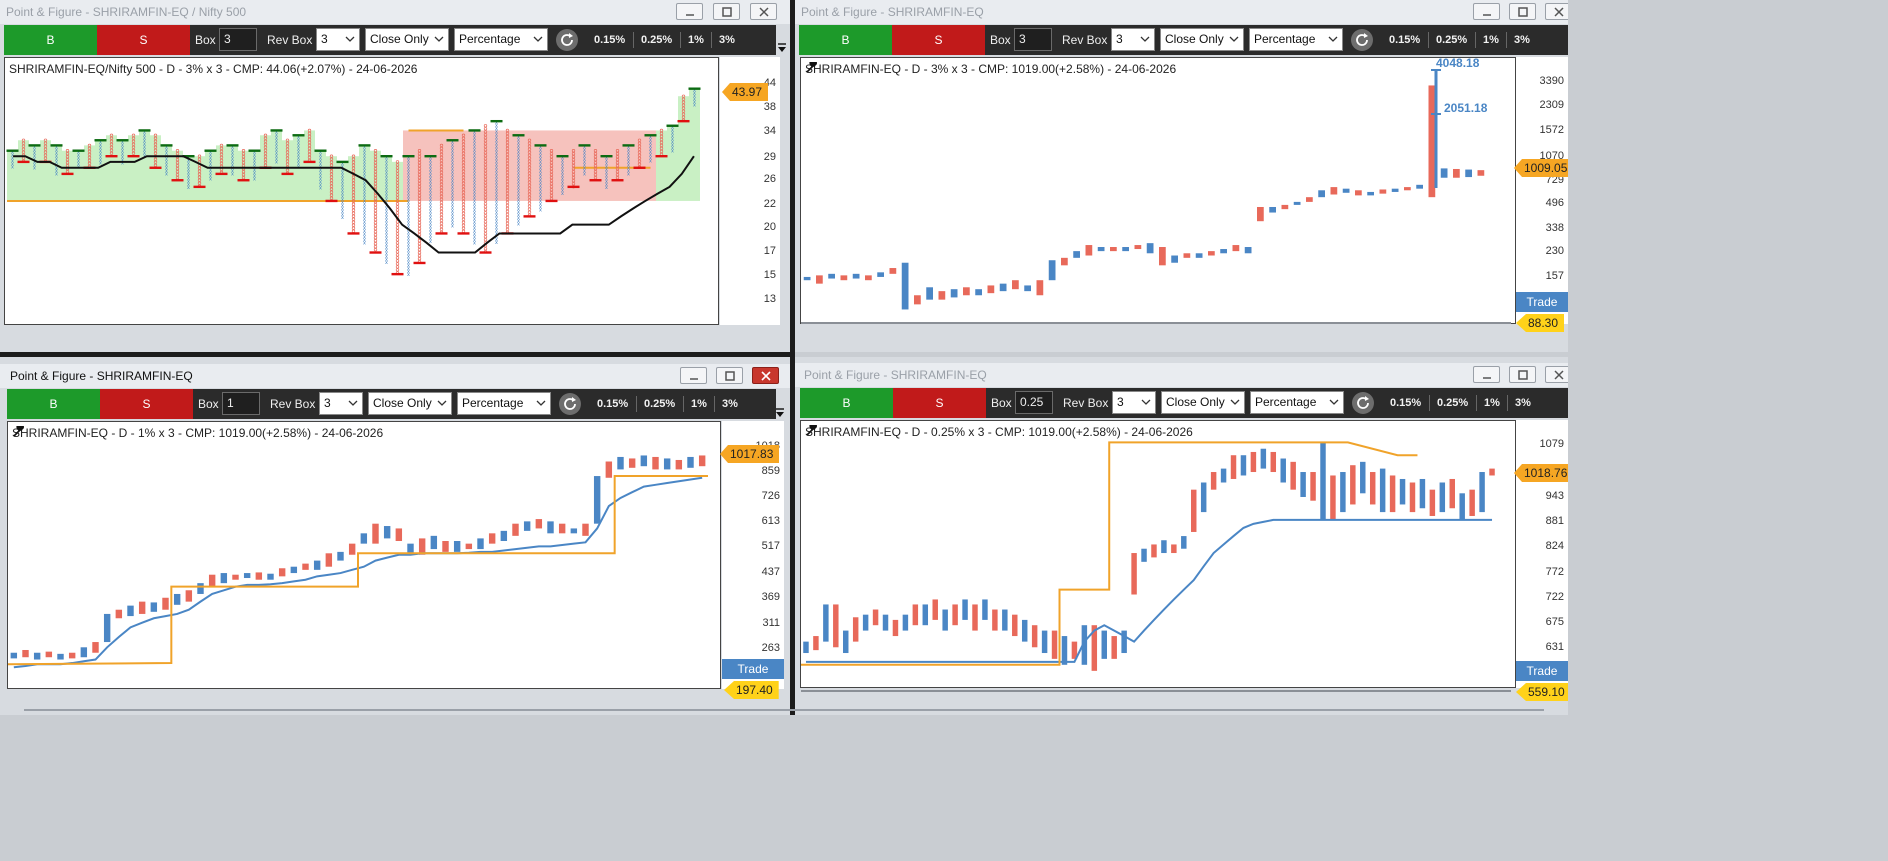 The width and height of the screenshot is (1888, 861). Describe the element at coordinates (784, 710) in the screenshot. I see `workspace-scrollbar` at that location.